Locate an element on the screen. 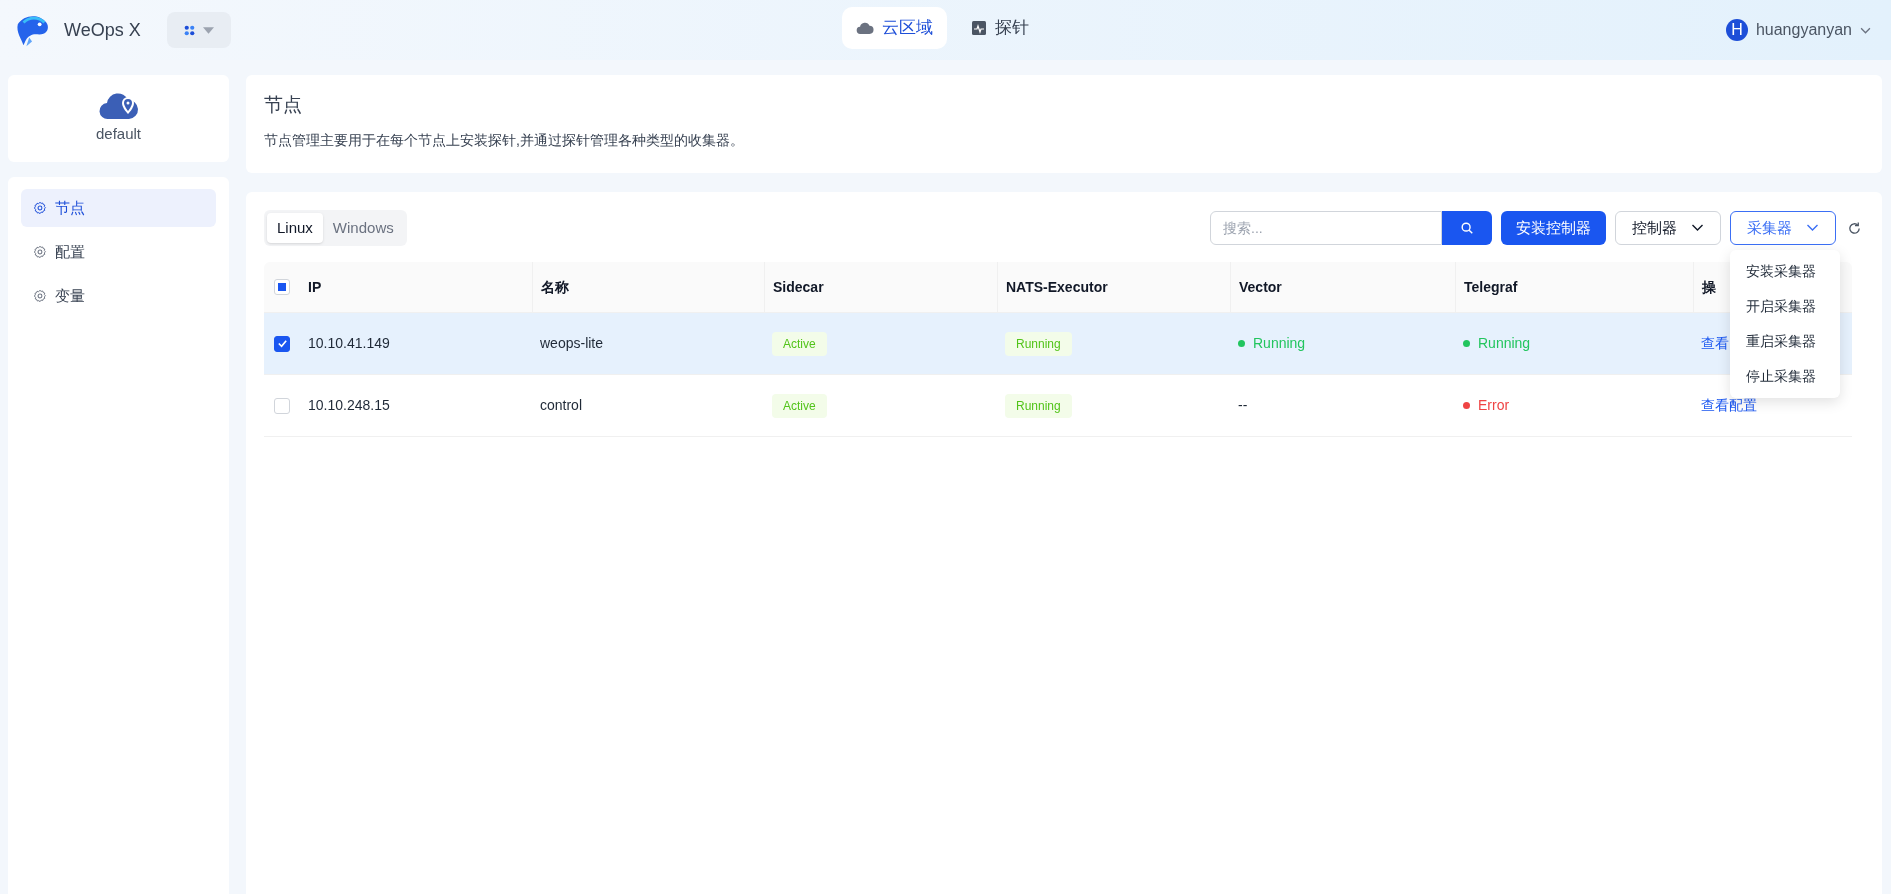 Image resolution: width=1891 pixels, height=894 pixels. controller-dropdown: 控制器 is located at coordinates (1668, 228).